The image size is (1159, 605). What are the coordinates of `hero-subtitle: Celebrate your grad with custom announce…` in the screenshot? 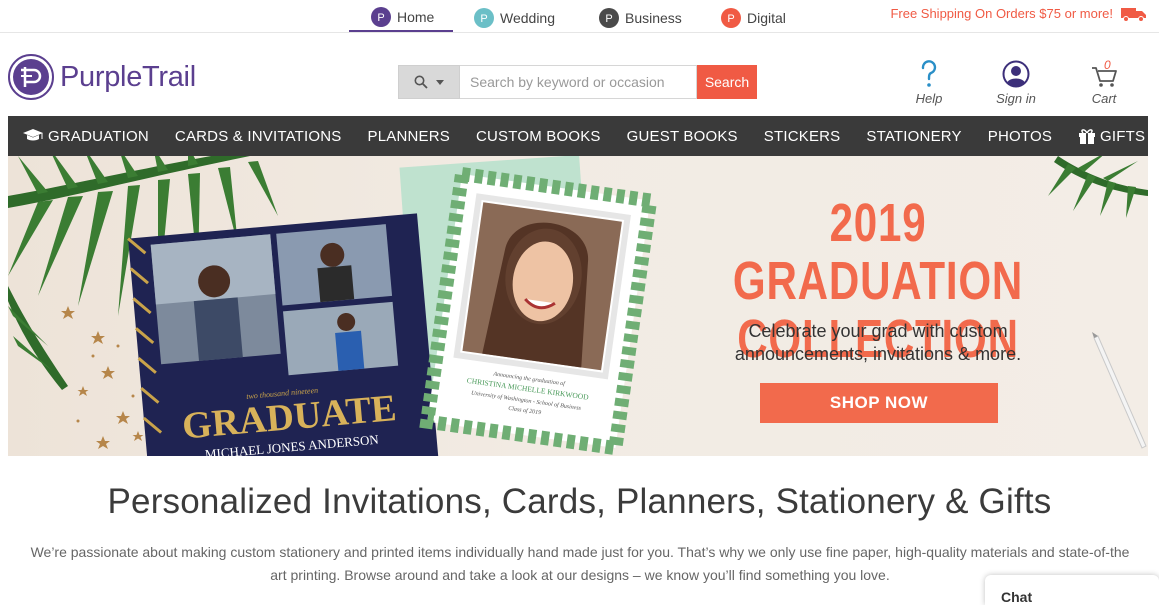 It's located at (878, 342).